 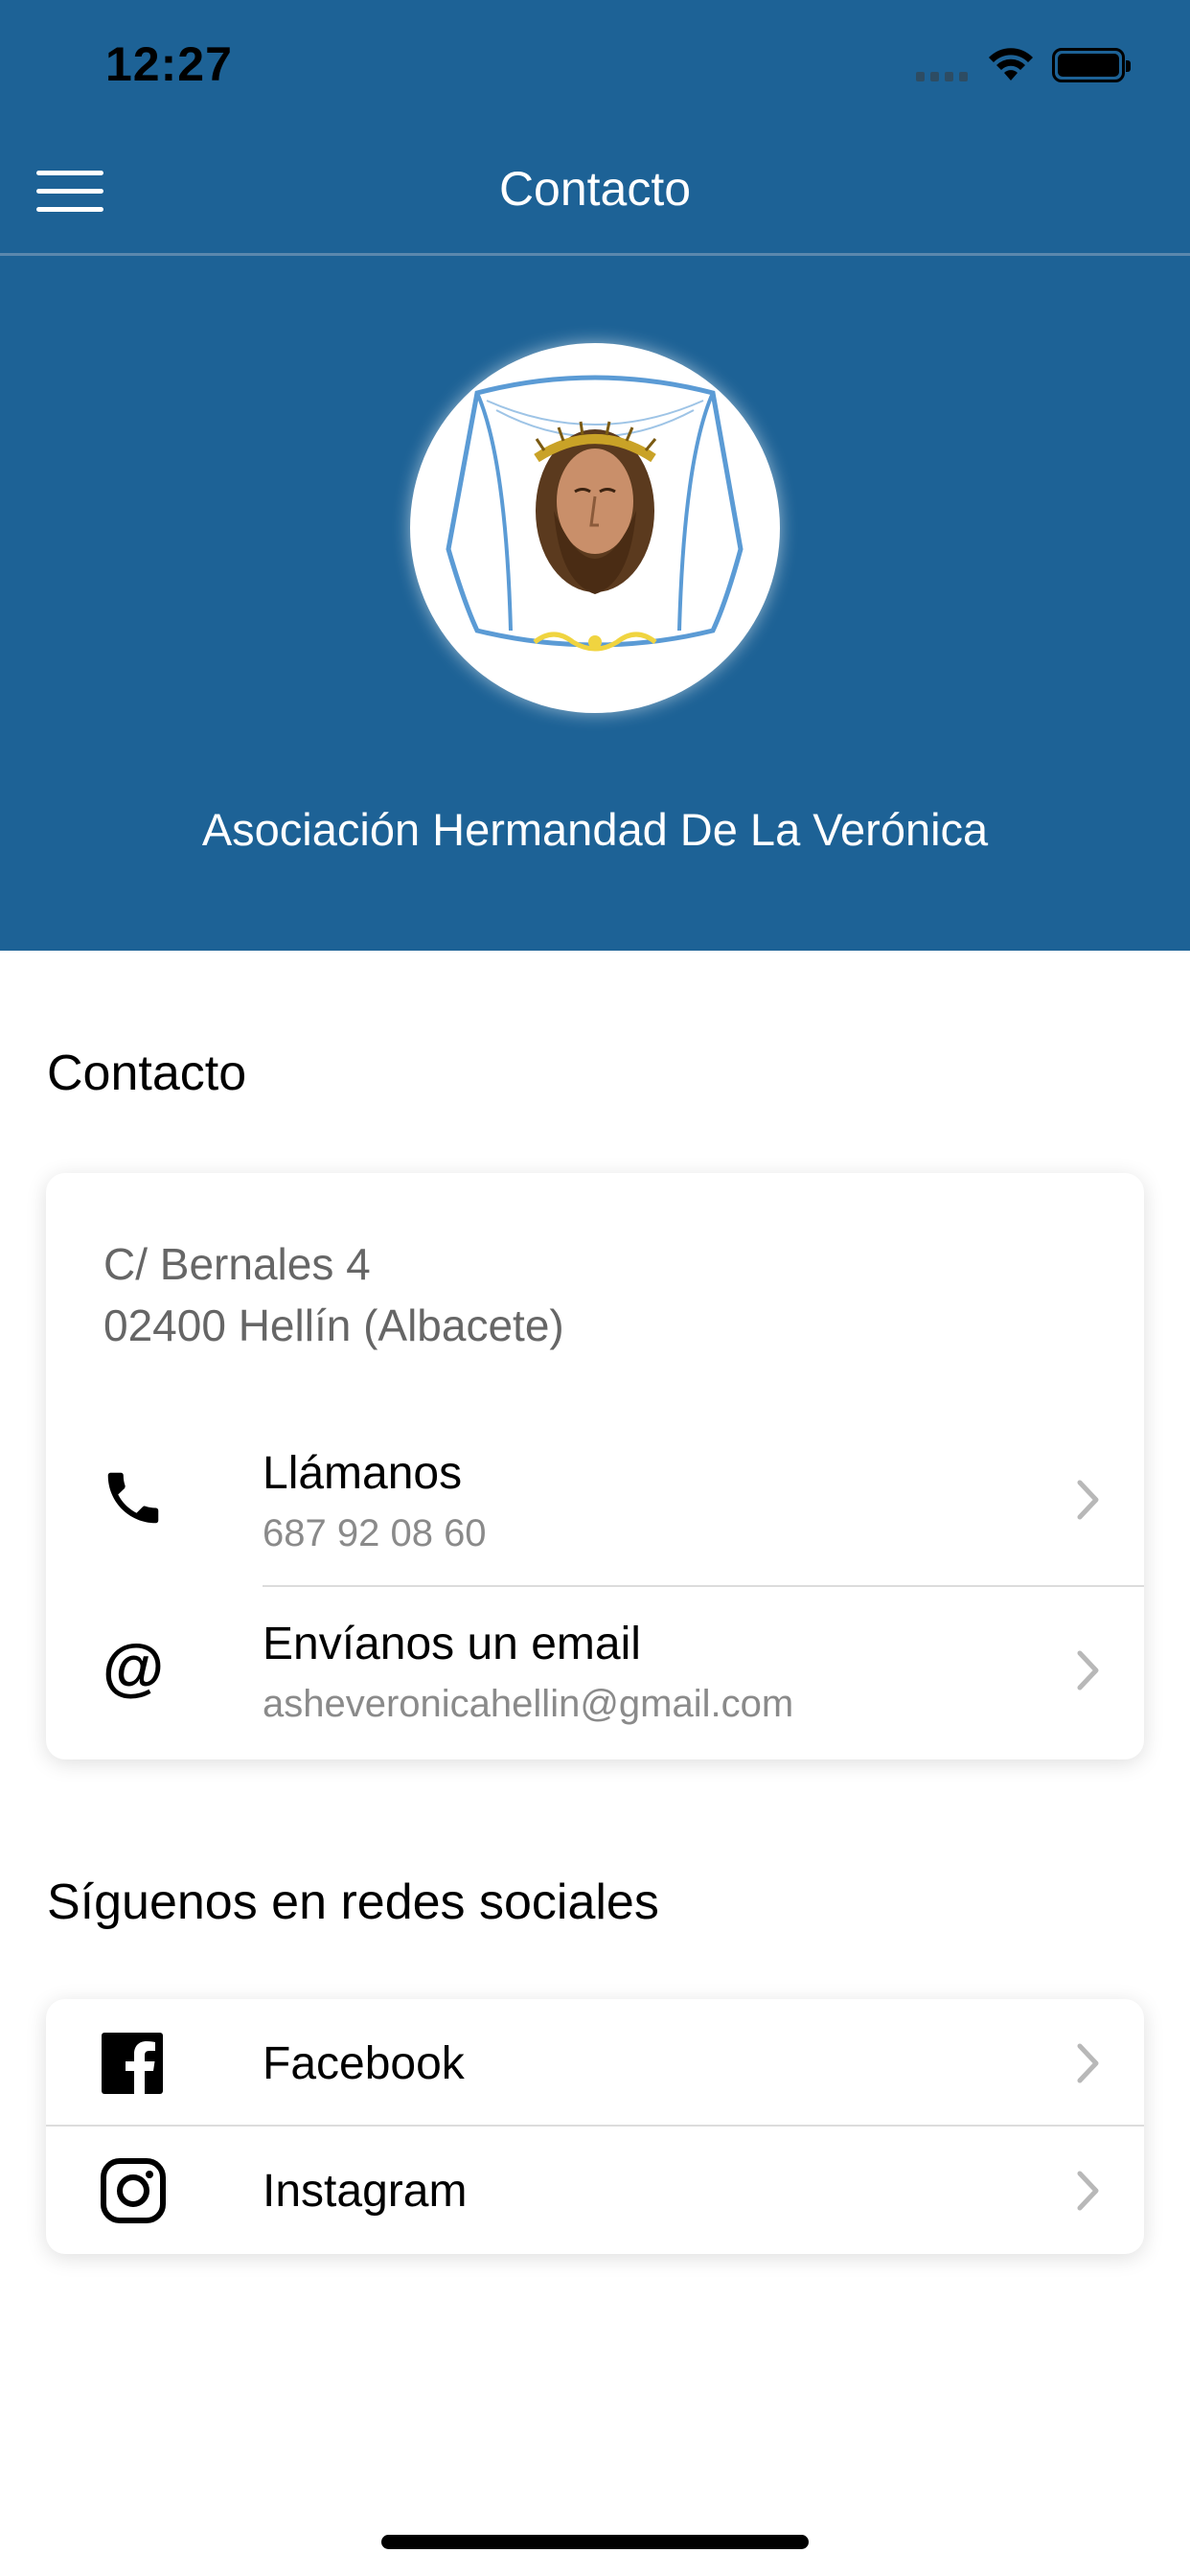 What do you see at coordinates (452, 1644) in the screenshot?
I see `email-label: Envíanos un email` at bounding box center [452, 1644].